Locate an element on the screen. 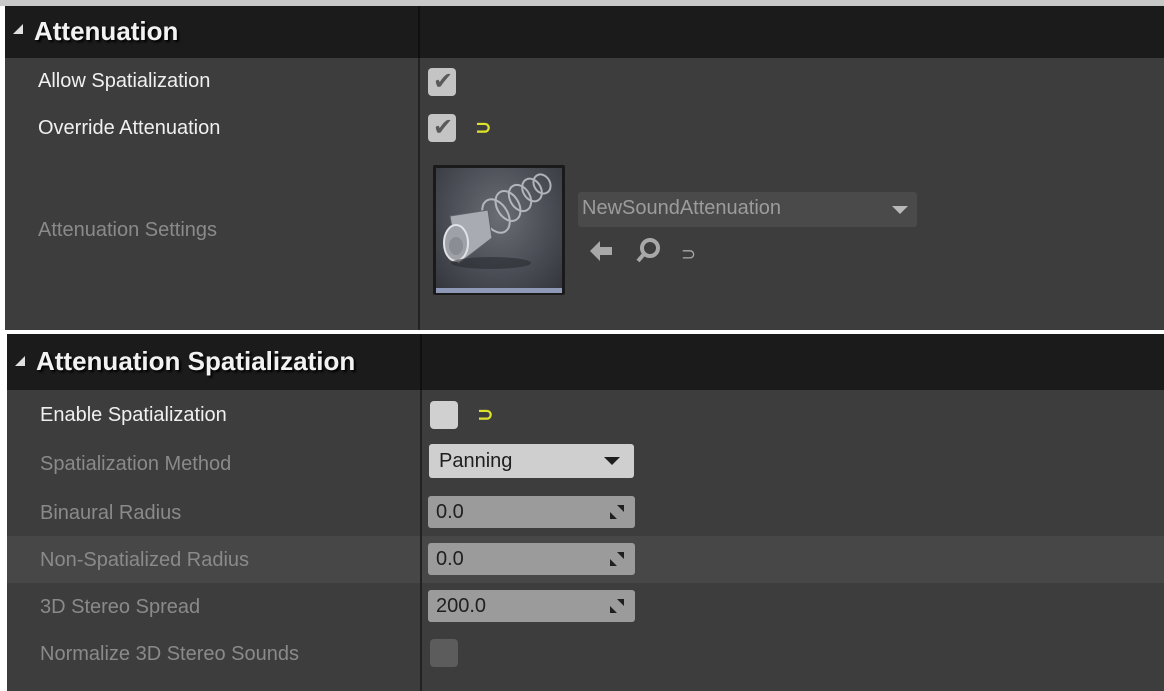  reset-default-icon: ⊃ is located at coordinates (688, 254).